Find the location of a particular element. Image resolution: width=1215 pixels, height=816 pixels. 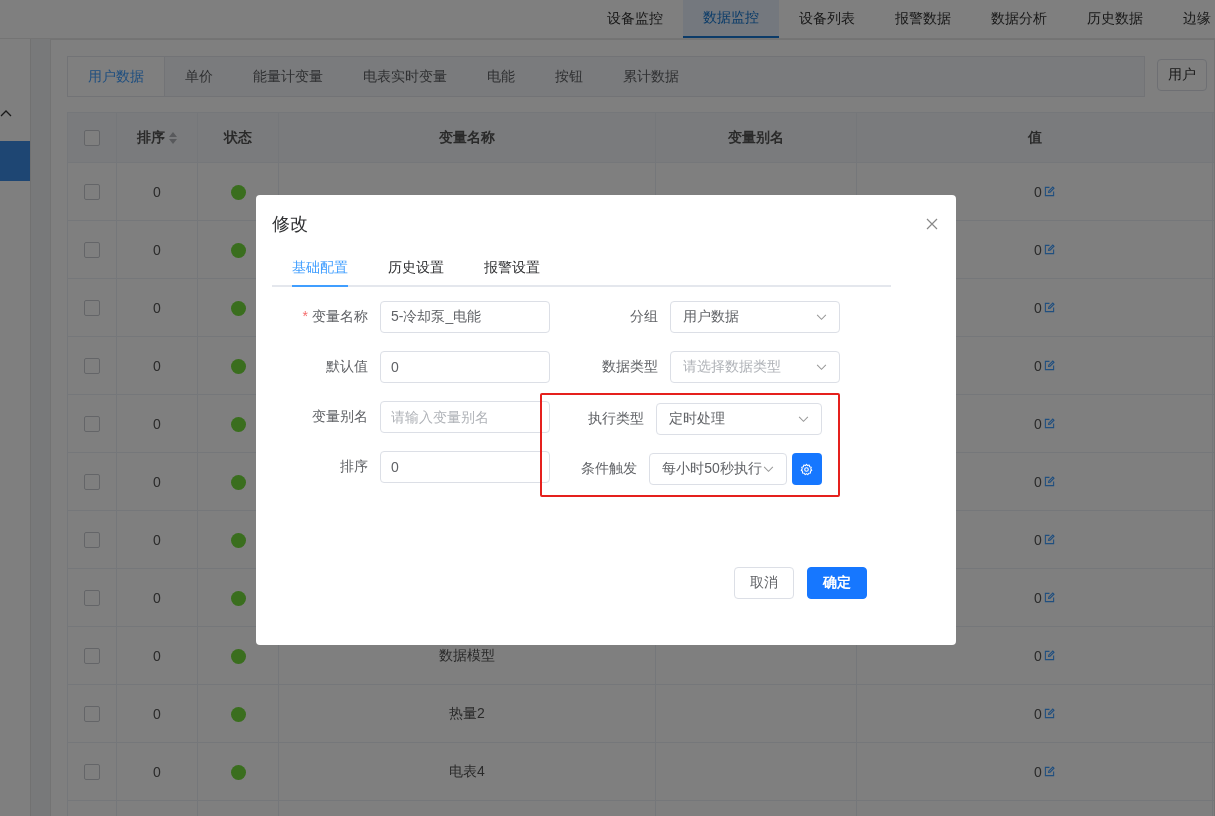

group-tab: 累计数据 is located at coordinates (651, 76).